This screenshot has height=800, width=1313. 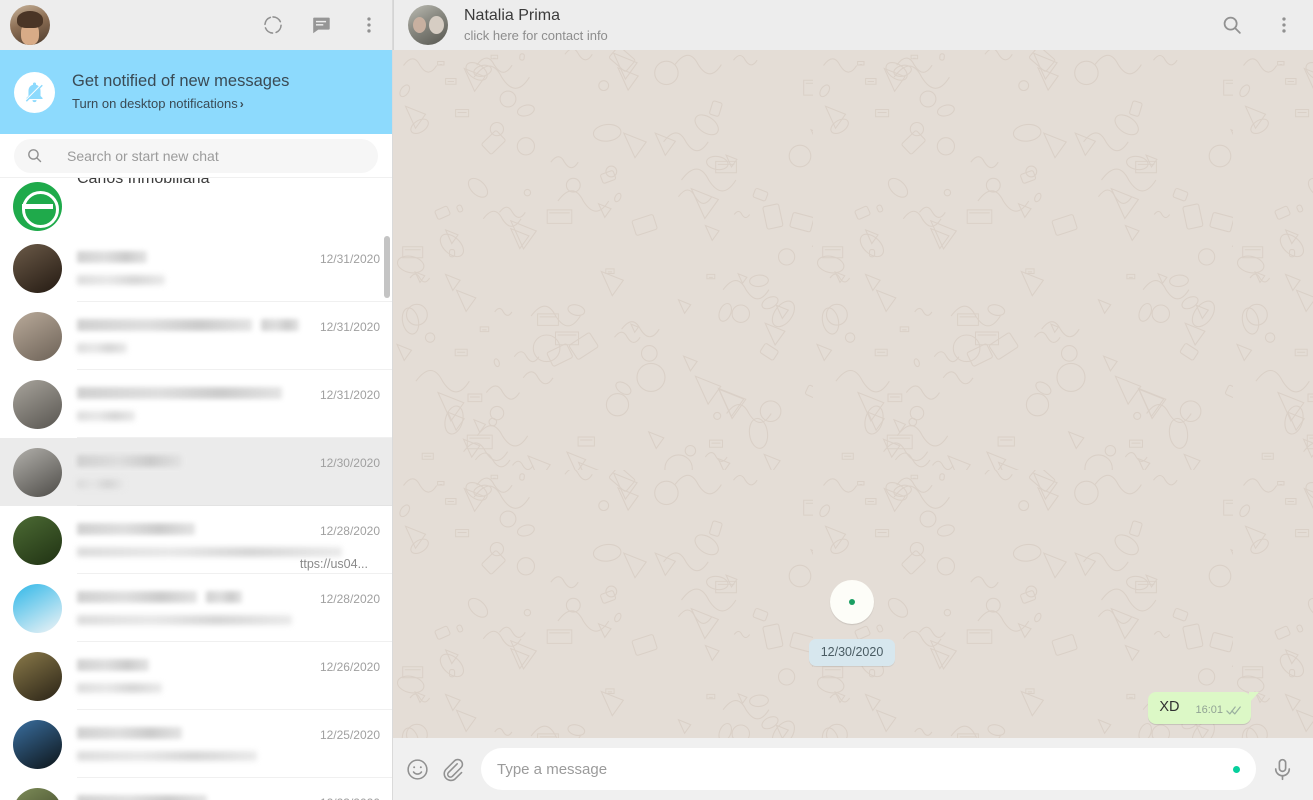 What do you see at coordinates (428, 25) in the screenshot?
I see `contact-avatar` at bounding box center [428, 25].